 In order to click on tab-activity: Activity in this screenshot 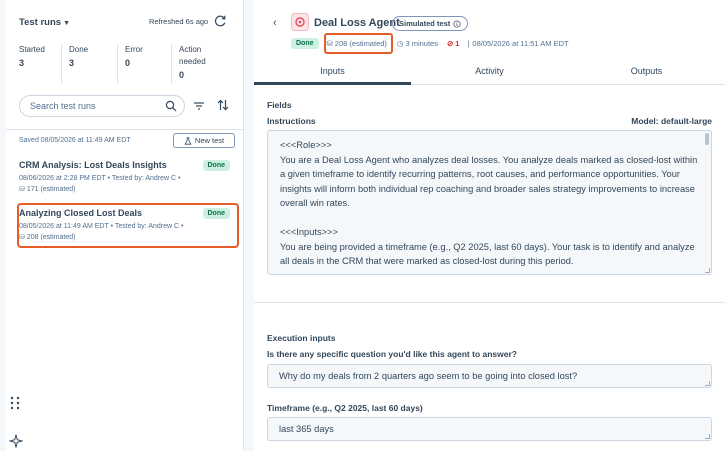, I will do `click(489, 72)`.